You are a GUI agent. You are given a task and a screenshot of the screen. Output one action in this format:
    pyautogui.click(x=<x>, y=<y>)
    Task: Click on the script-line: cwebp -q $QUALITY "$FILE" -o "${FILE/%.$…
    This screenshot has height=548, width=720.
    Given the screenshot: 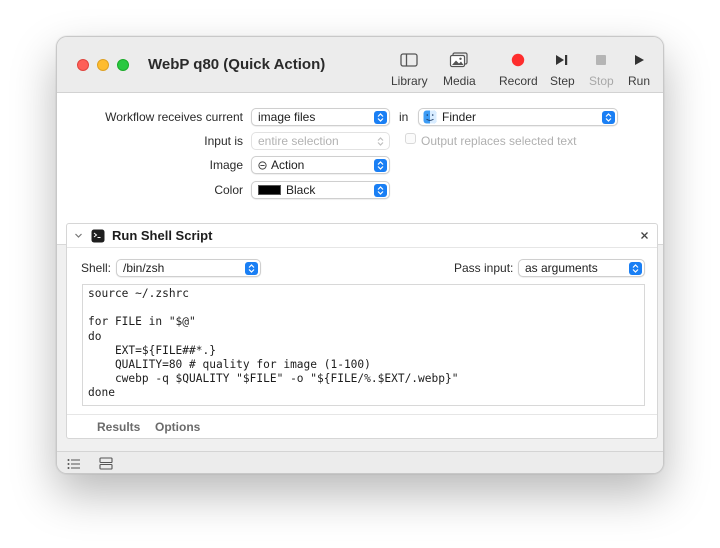 What is the action you would take?
    pyautogui.click(x=273, y=379)
    